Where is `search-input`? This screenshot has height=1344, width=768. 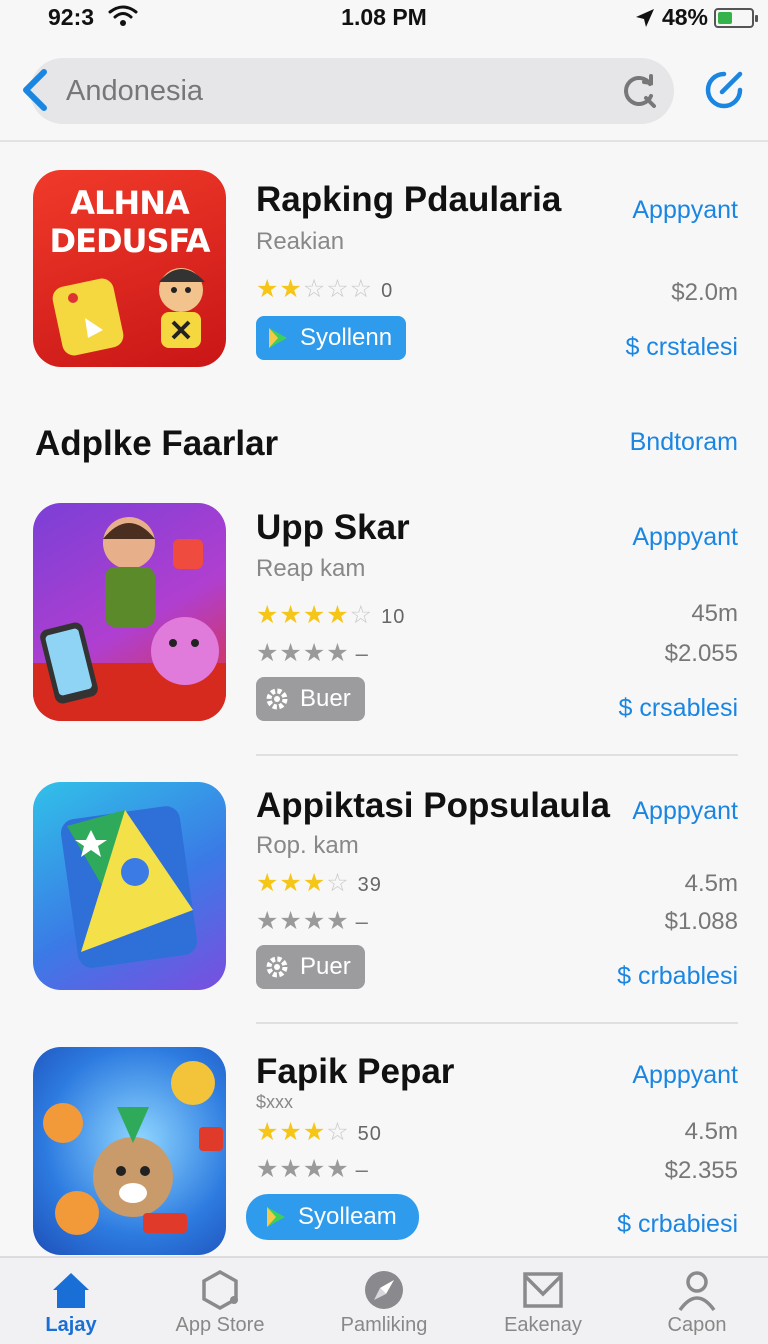
search-input is located at coordinates (336, 91).